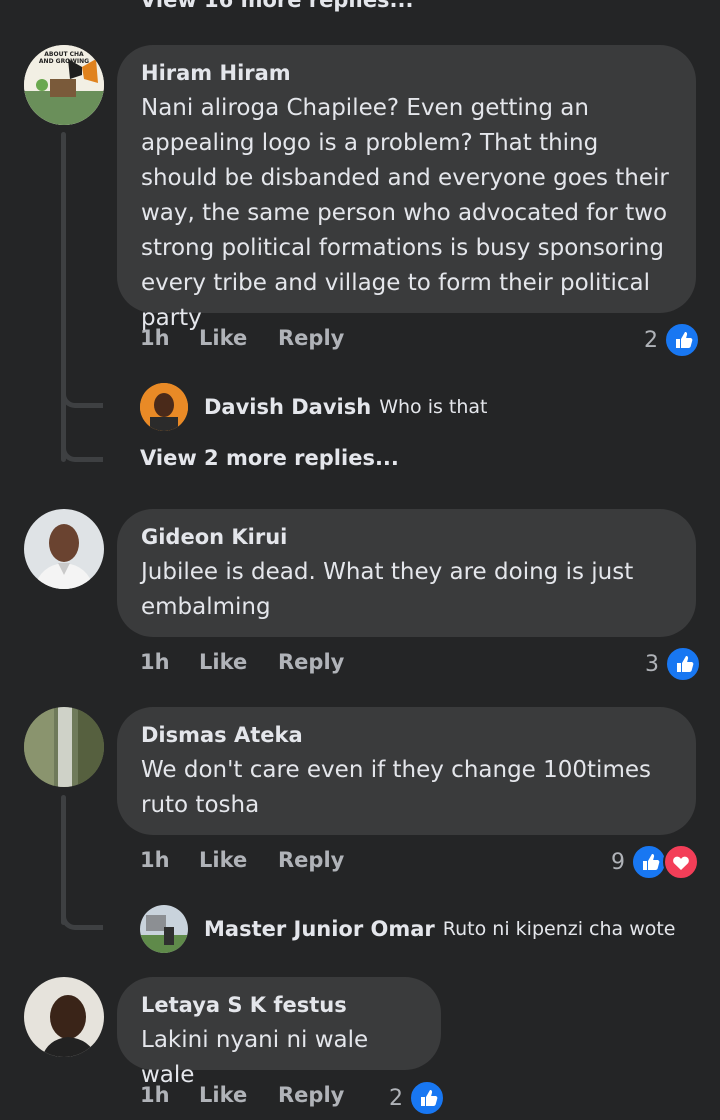 This screenshot has height=1120, width=720. What do you see at coordinates (319, 929) in the screenshot?
I see `reply-author: Master Junior Omar` at bounding box center [319, 929].